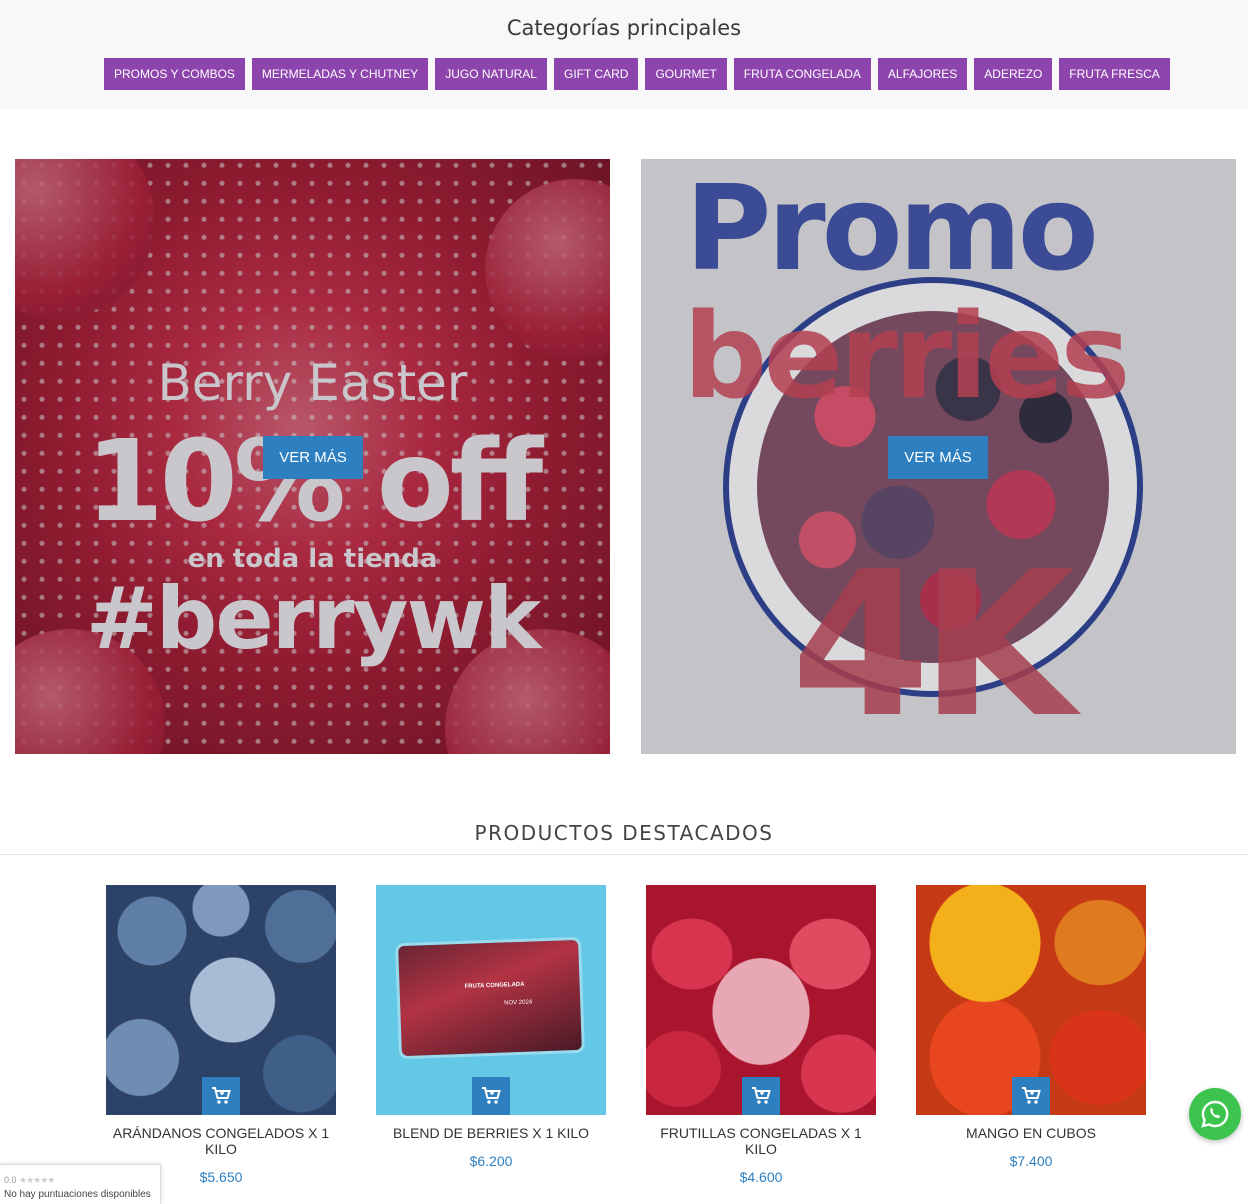  I want to click on featured-title: PRODUCTOS DESTACADOS, so click(624, 833).